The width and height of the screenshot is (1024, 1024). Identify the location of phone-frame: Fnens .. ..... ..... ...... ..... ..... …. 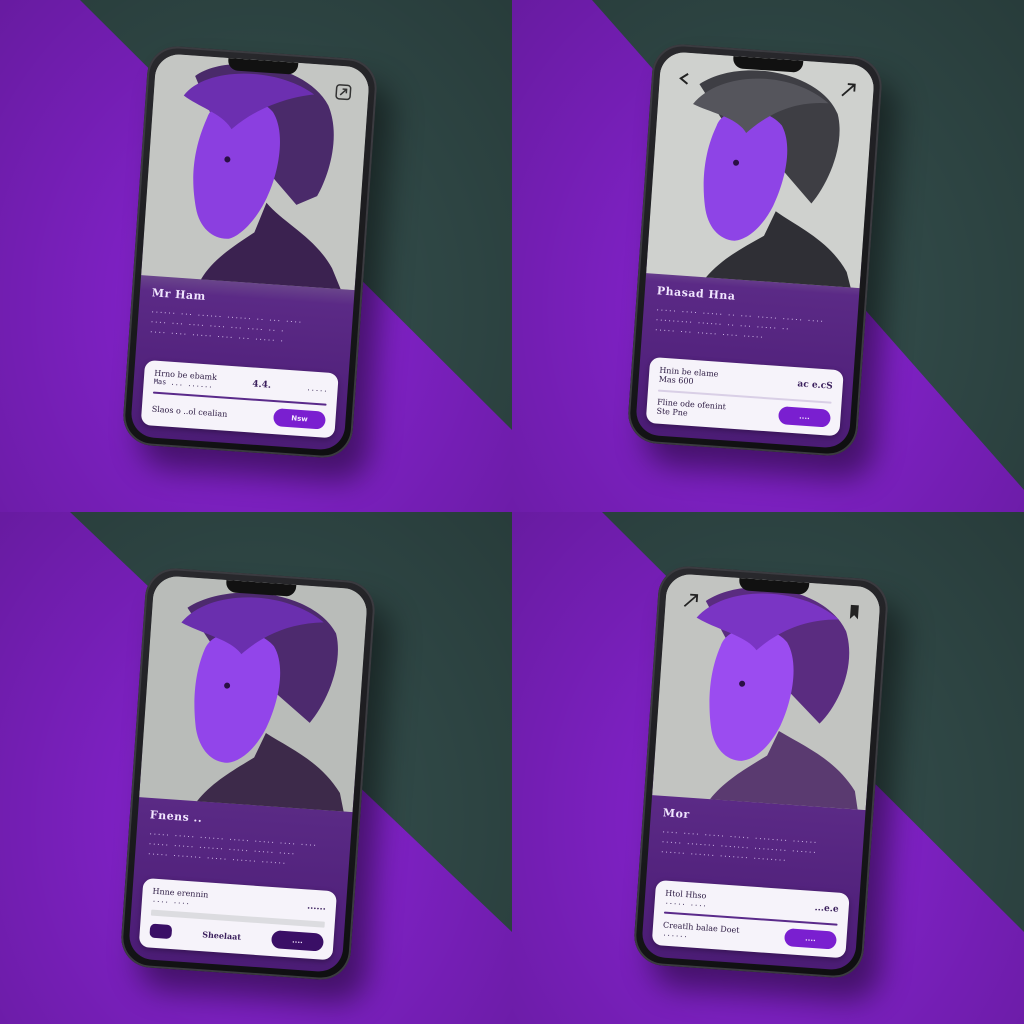
(248, 774).